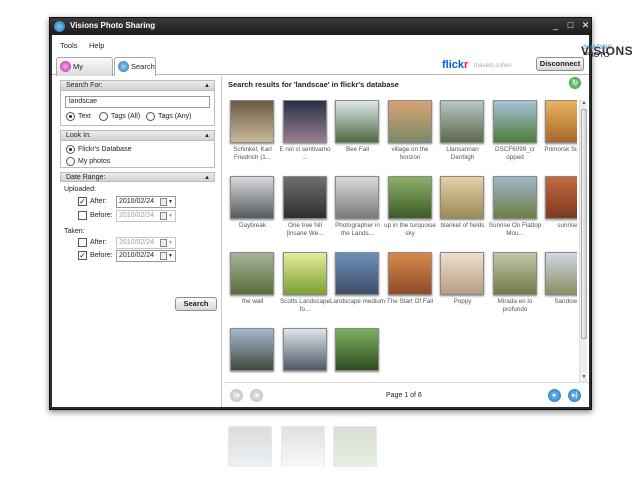  Describe the element at coordinates (555, 25) in the screenshot. I see `minimize-button: _` at that location.